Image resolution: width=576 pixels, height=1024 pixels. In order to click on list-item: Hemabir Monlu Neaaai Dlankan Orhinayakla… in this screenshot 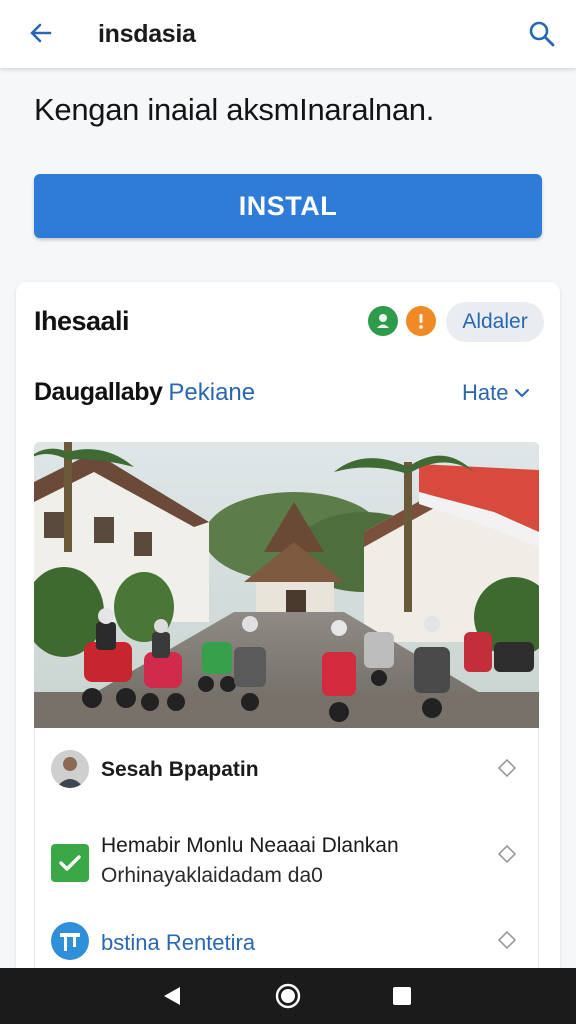, I will do `click(286, 856)`.